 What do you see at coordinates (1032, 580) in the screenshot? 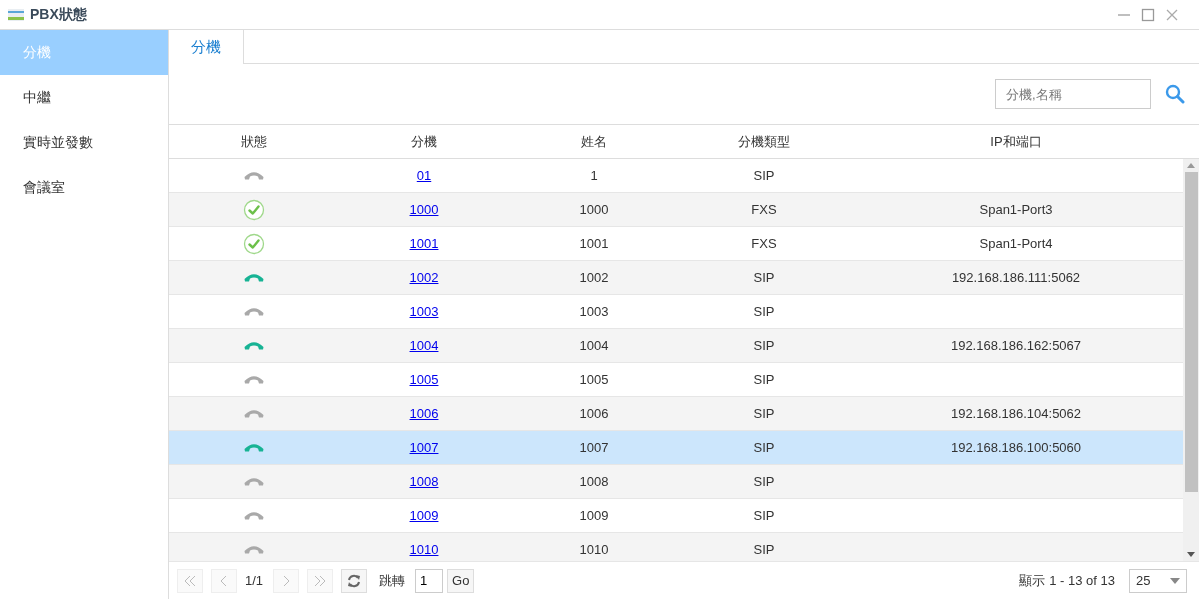
I see `summary-label: 顯示` at bounding box center [1032, 580].